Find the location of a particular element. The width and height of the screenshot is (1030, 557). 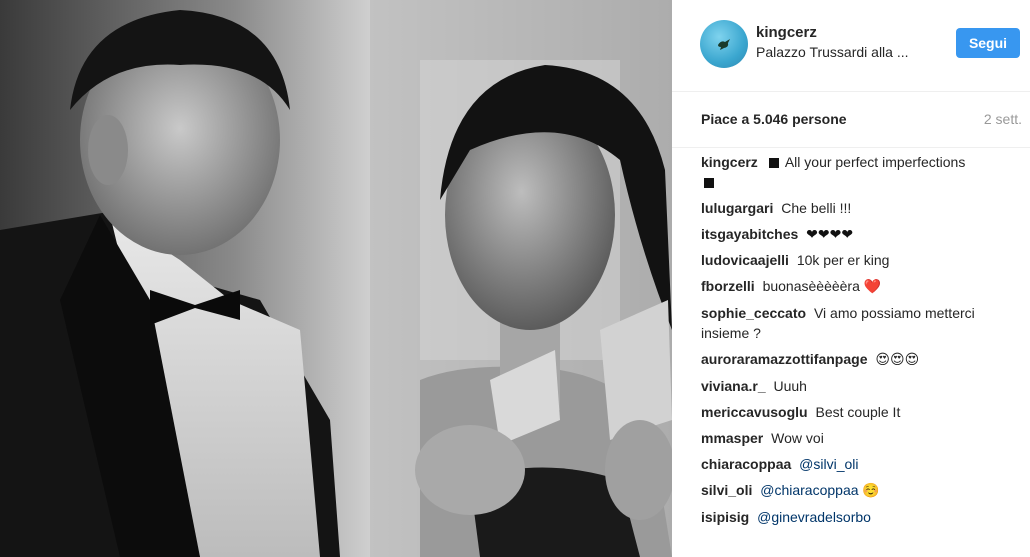

smiling-face-icon: ☺️ is located at coordinates (871, 491).